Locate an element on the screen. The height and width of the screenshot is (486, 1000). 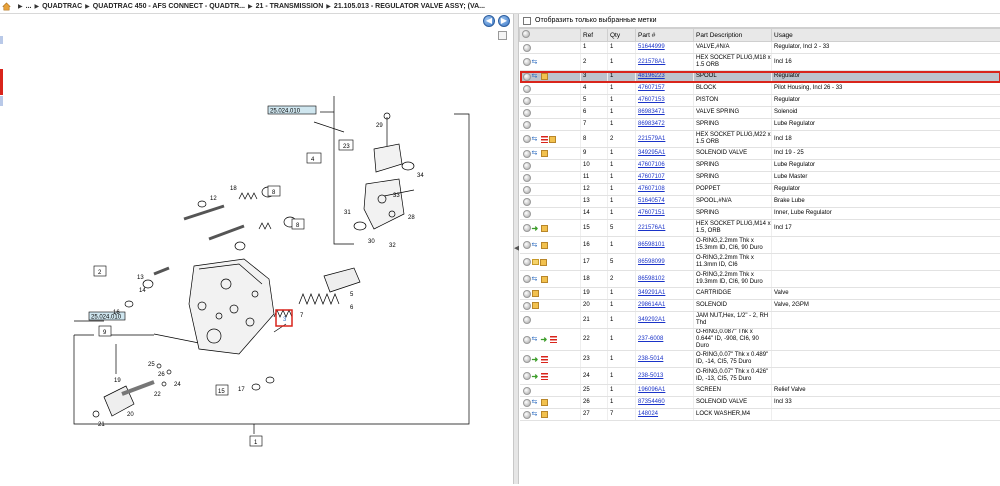
row-part-number: 86598102 is located at coordinates (651, 279).